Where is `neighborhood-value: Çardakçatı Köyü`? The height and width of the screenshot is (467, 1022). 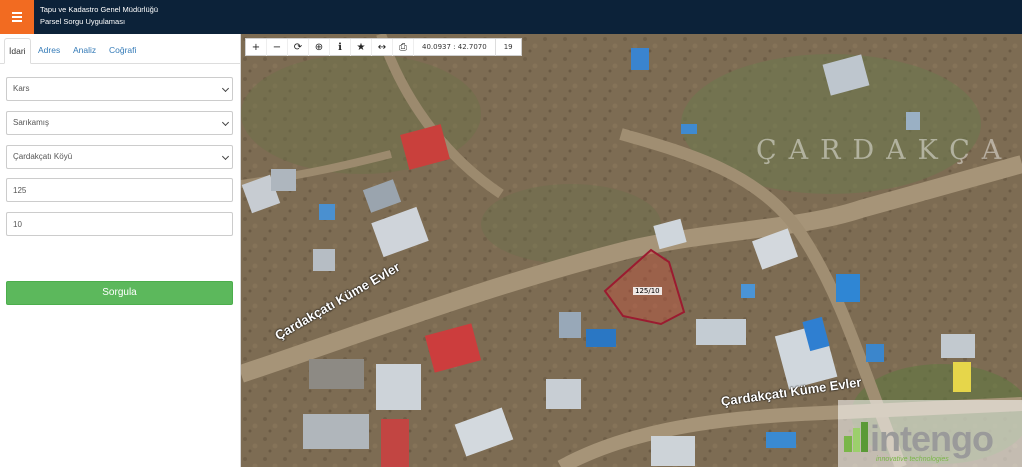
neighborhood-value: Çardakçatı Köyü is located at coordinates (43, 156).